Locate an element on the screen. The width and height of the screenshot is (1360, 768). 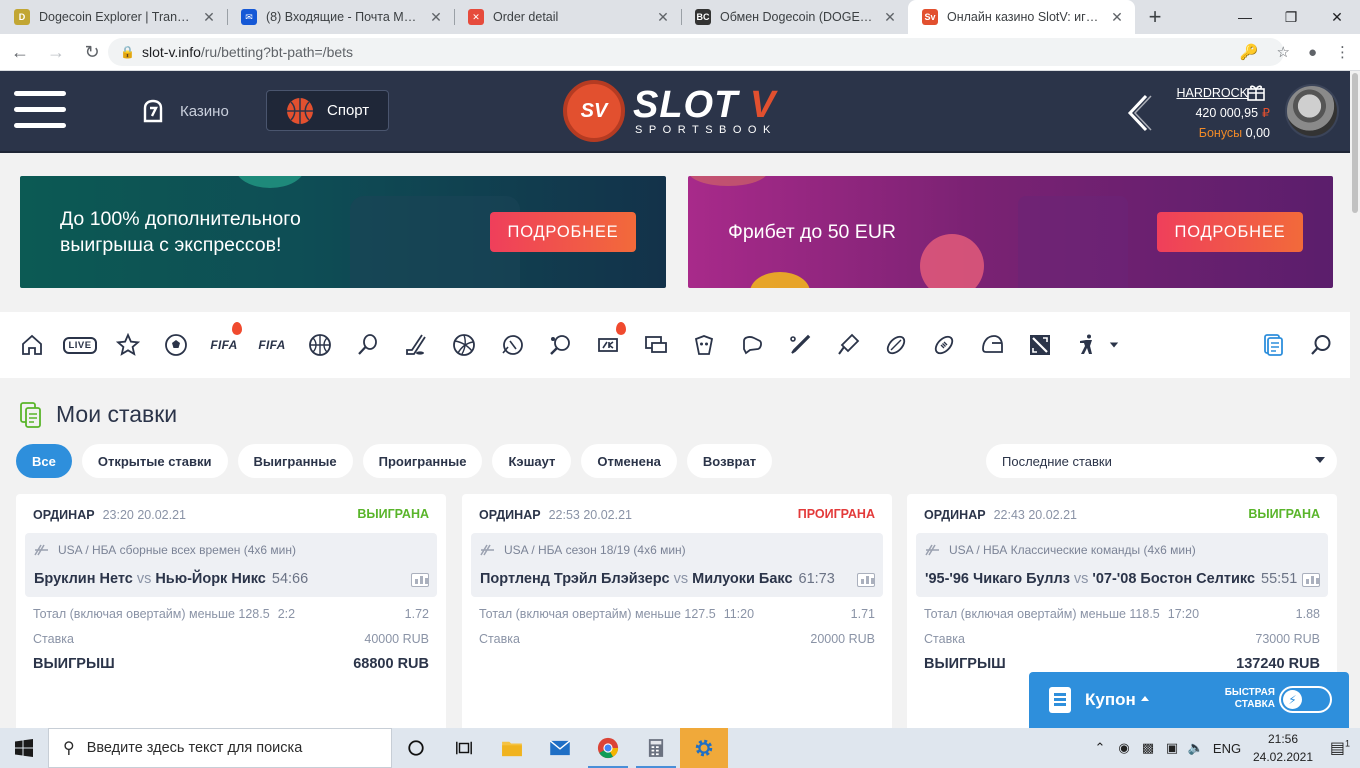
network-icon: ▣ is located at coordinates (1172, 748).